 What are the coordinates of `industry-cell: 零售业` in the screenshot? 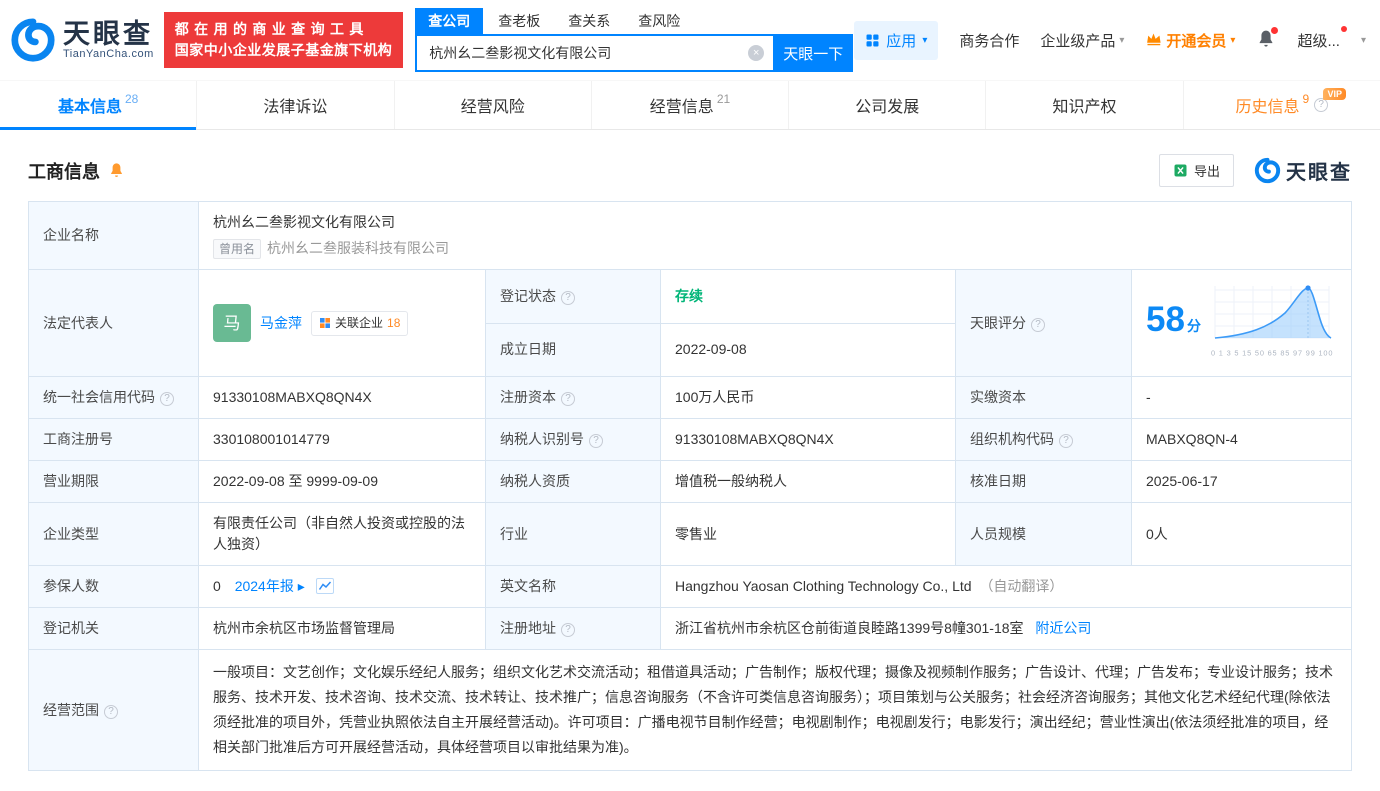 It's located at (808, 534).